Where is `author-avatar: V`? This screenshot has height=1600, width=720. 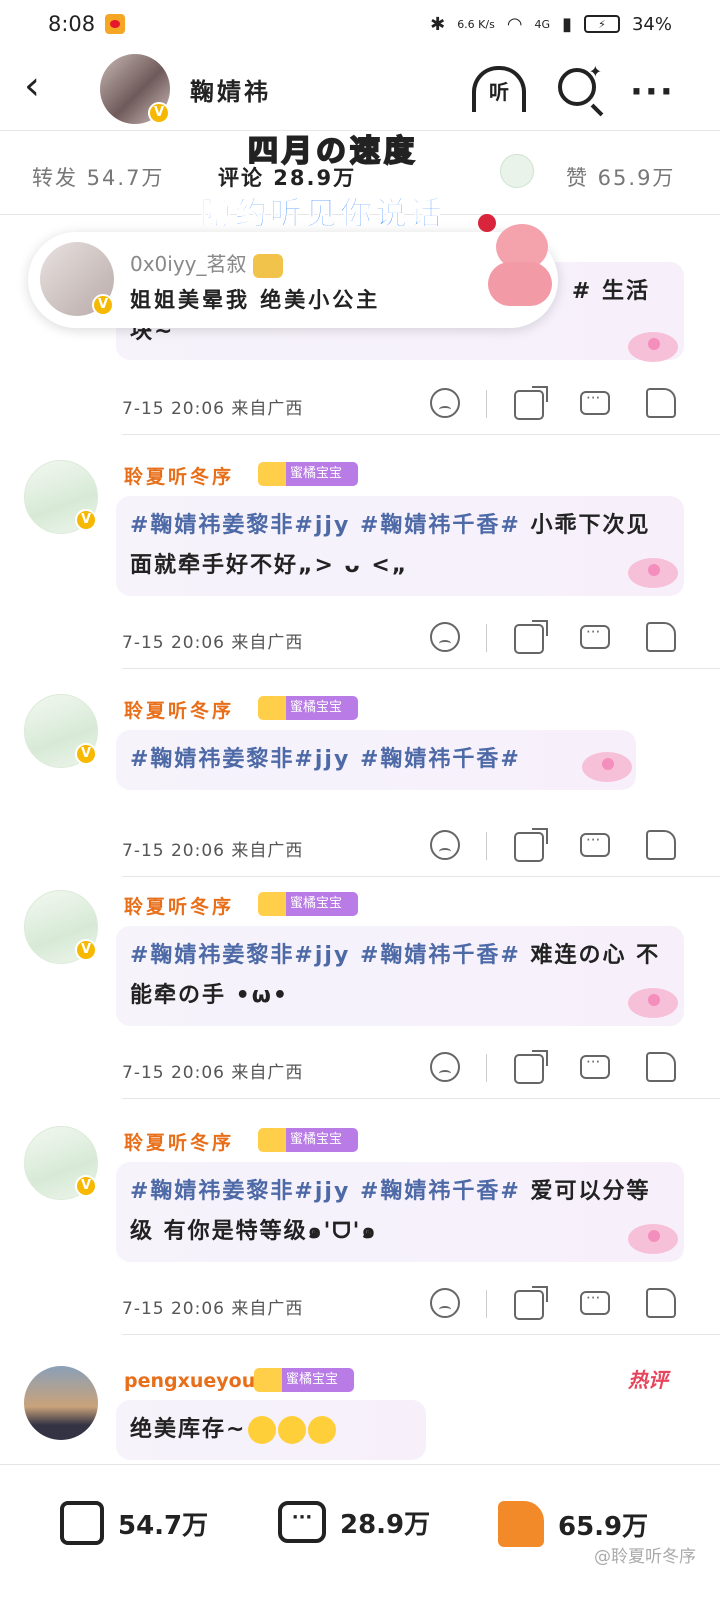 author-avatar: V is located at coordinates (135, 89).